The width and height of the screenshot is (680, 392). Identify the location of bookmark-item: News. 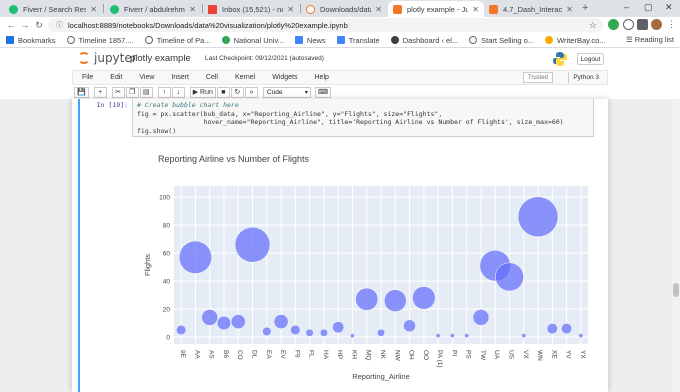
(310, 40).